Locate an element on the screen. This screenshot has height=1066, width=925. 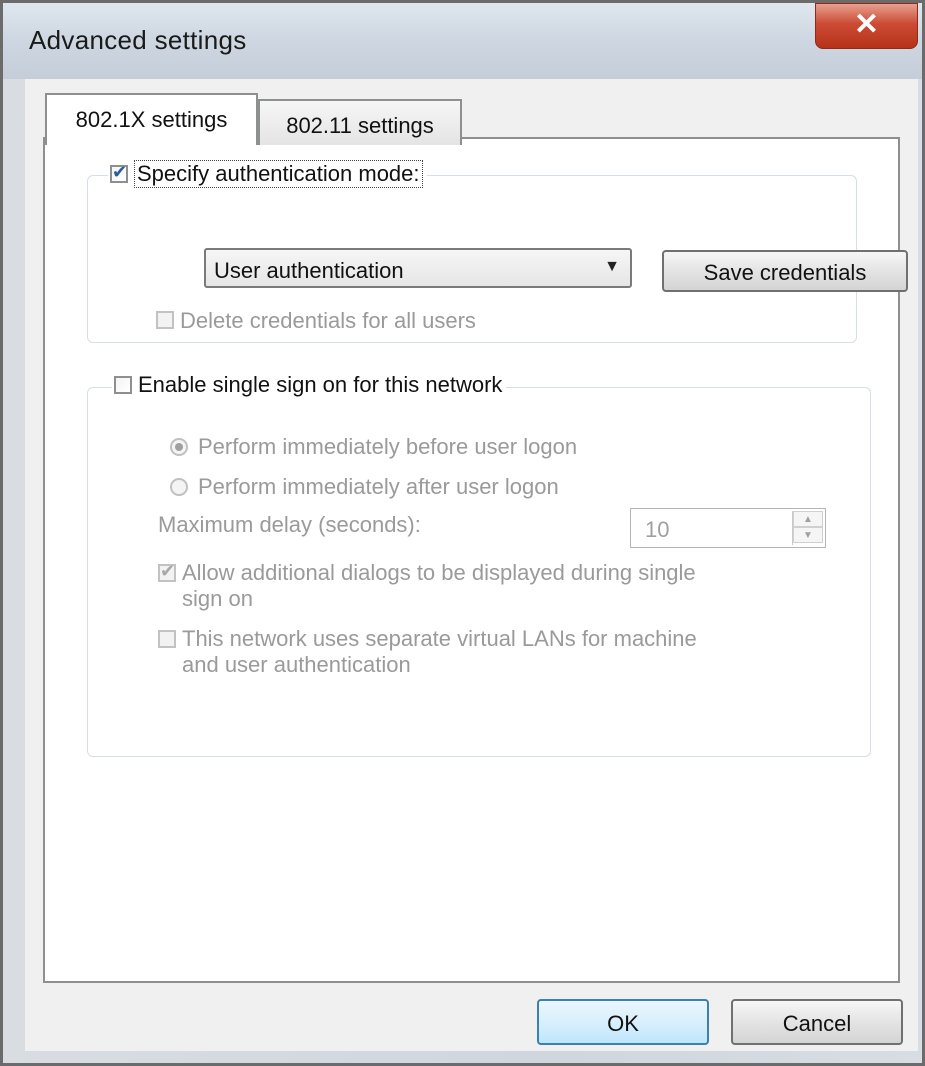
delete-credentials-label: Delete credentials for all users is located at coordinates (328, 320).